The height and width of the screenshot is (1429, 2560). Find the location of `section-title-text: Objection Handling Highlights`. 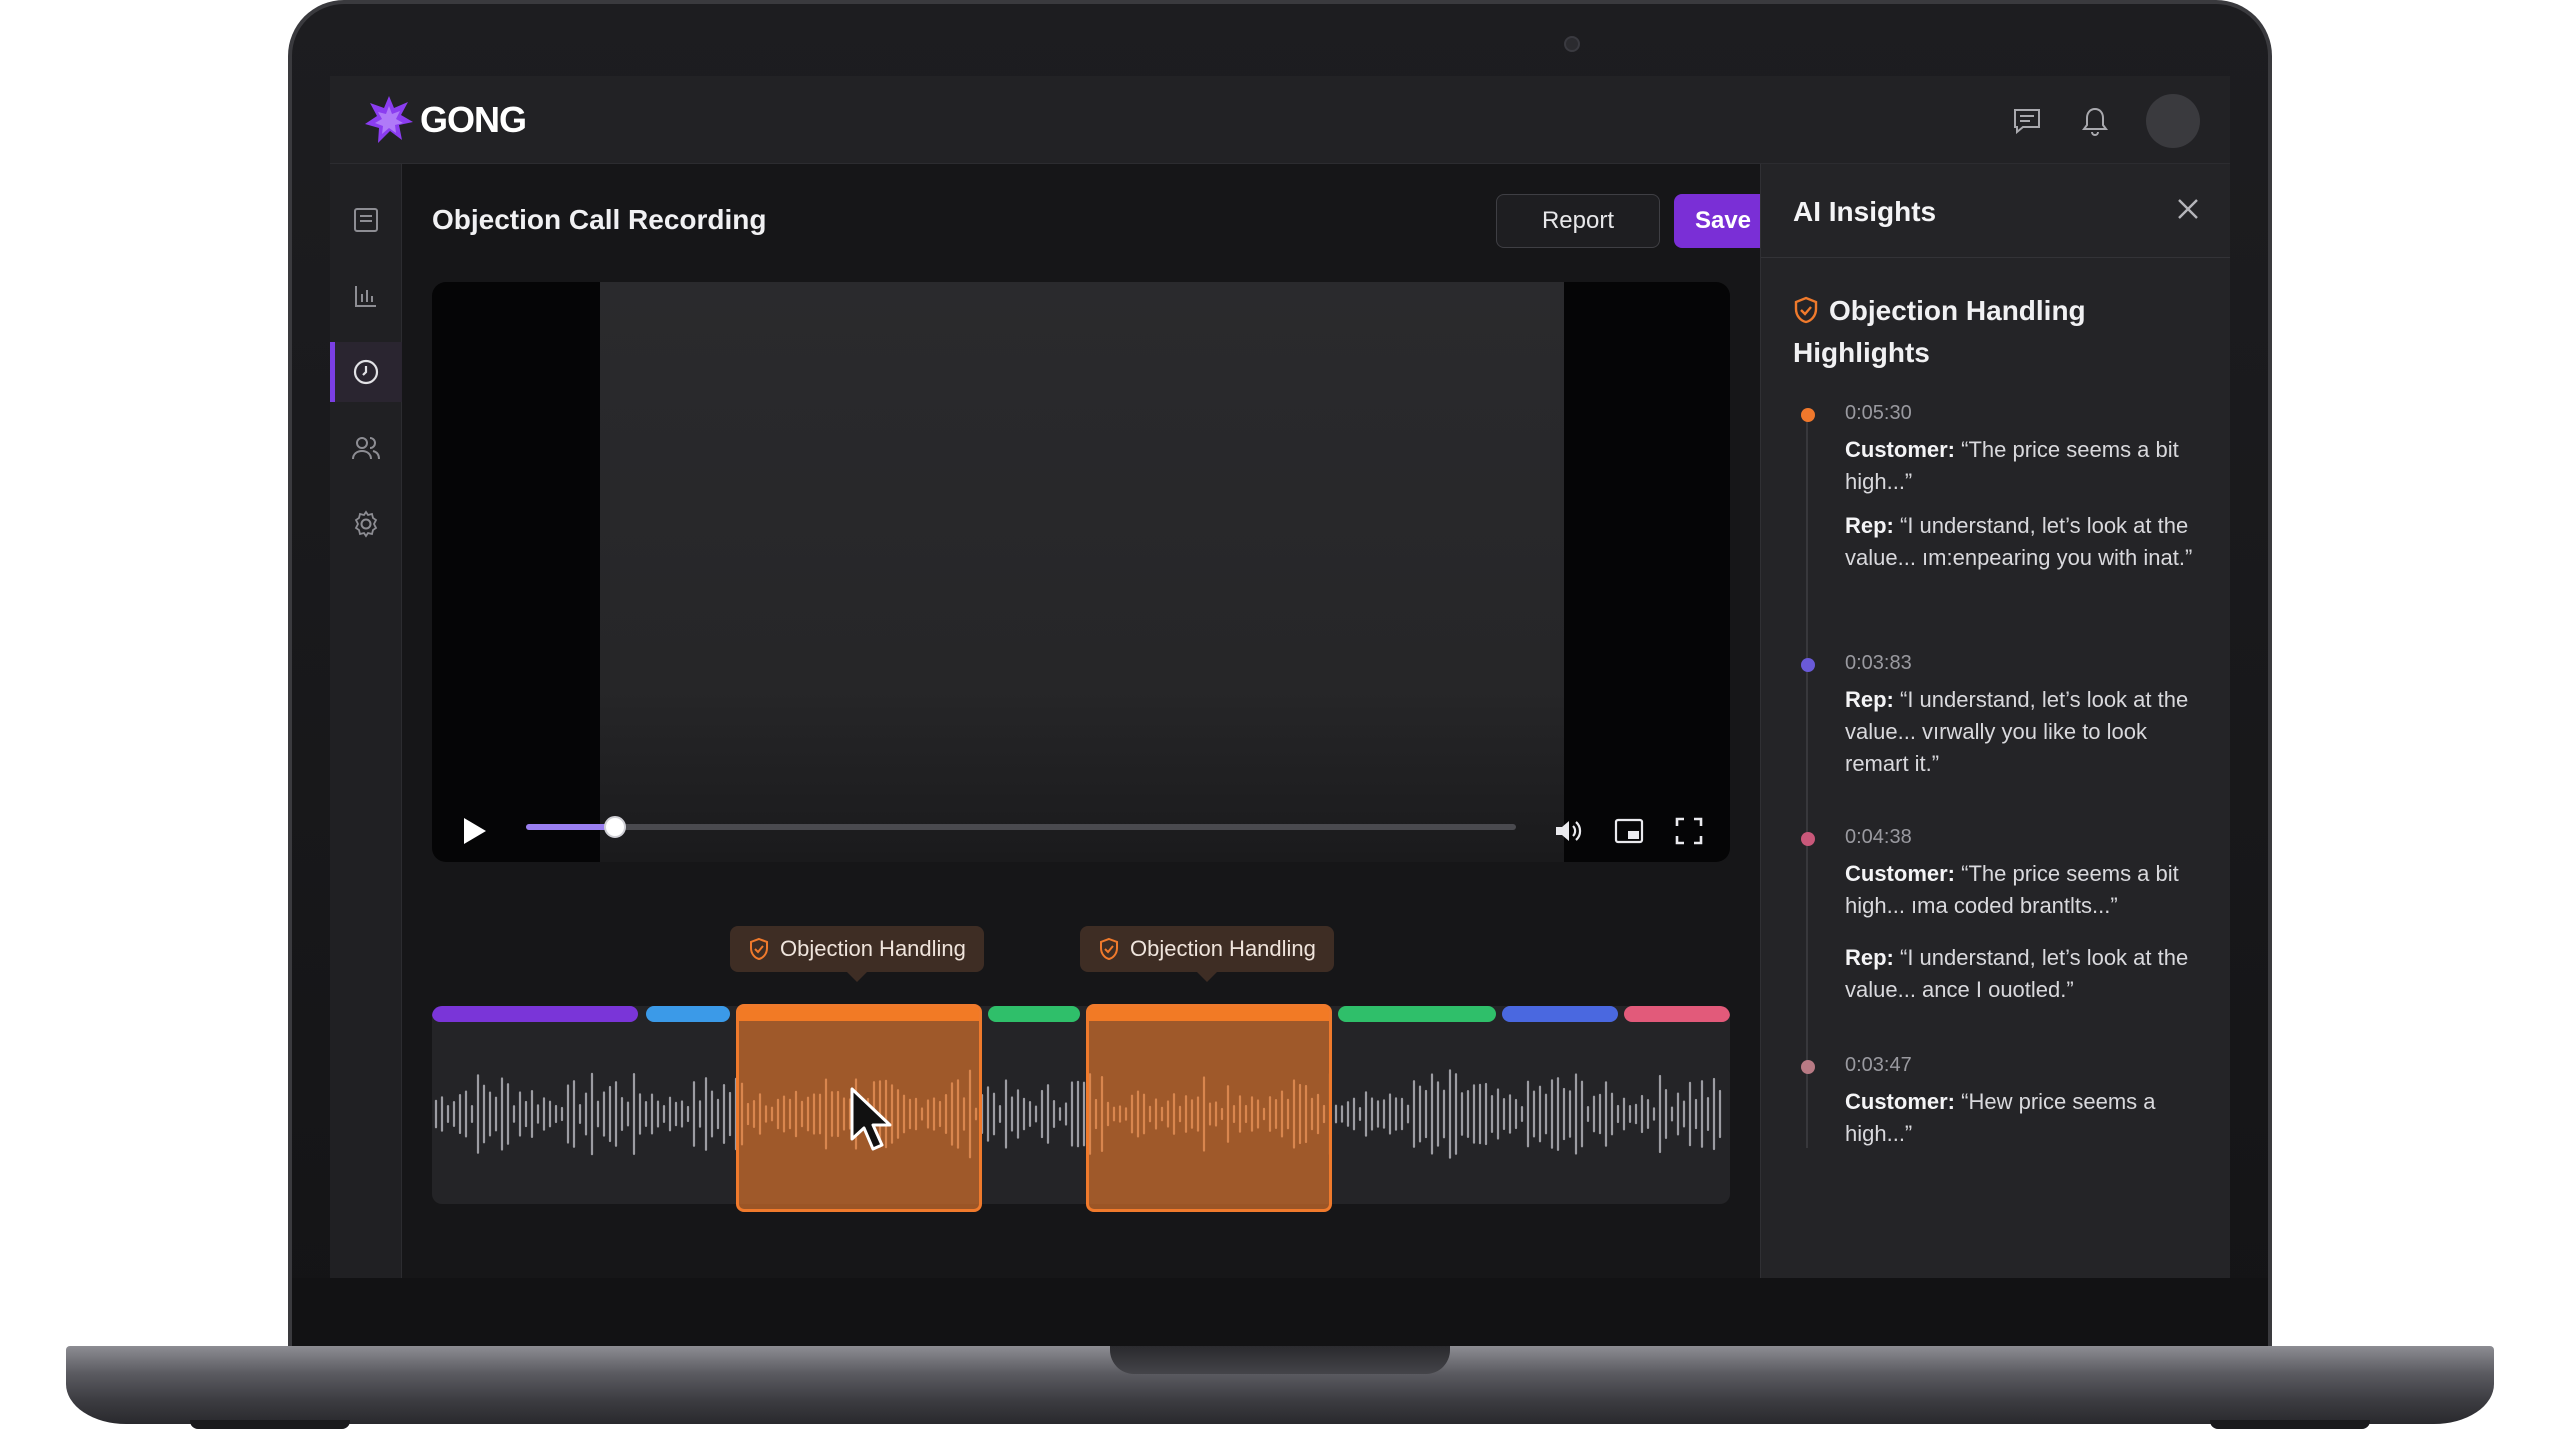

section-title-text: Objection Handling Highlights is located at coordinates (1939, 331).